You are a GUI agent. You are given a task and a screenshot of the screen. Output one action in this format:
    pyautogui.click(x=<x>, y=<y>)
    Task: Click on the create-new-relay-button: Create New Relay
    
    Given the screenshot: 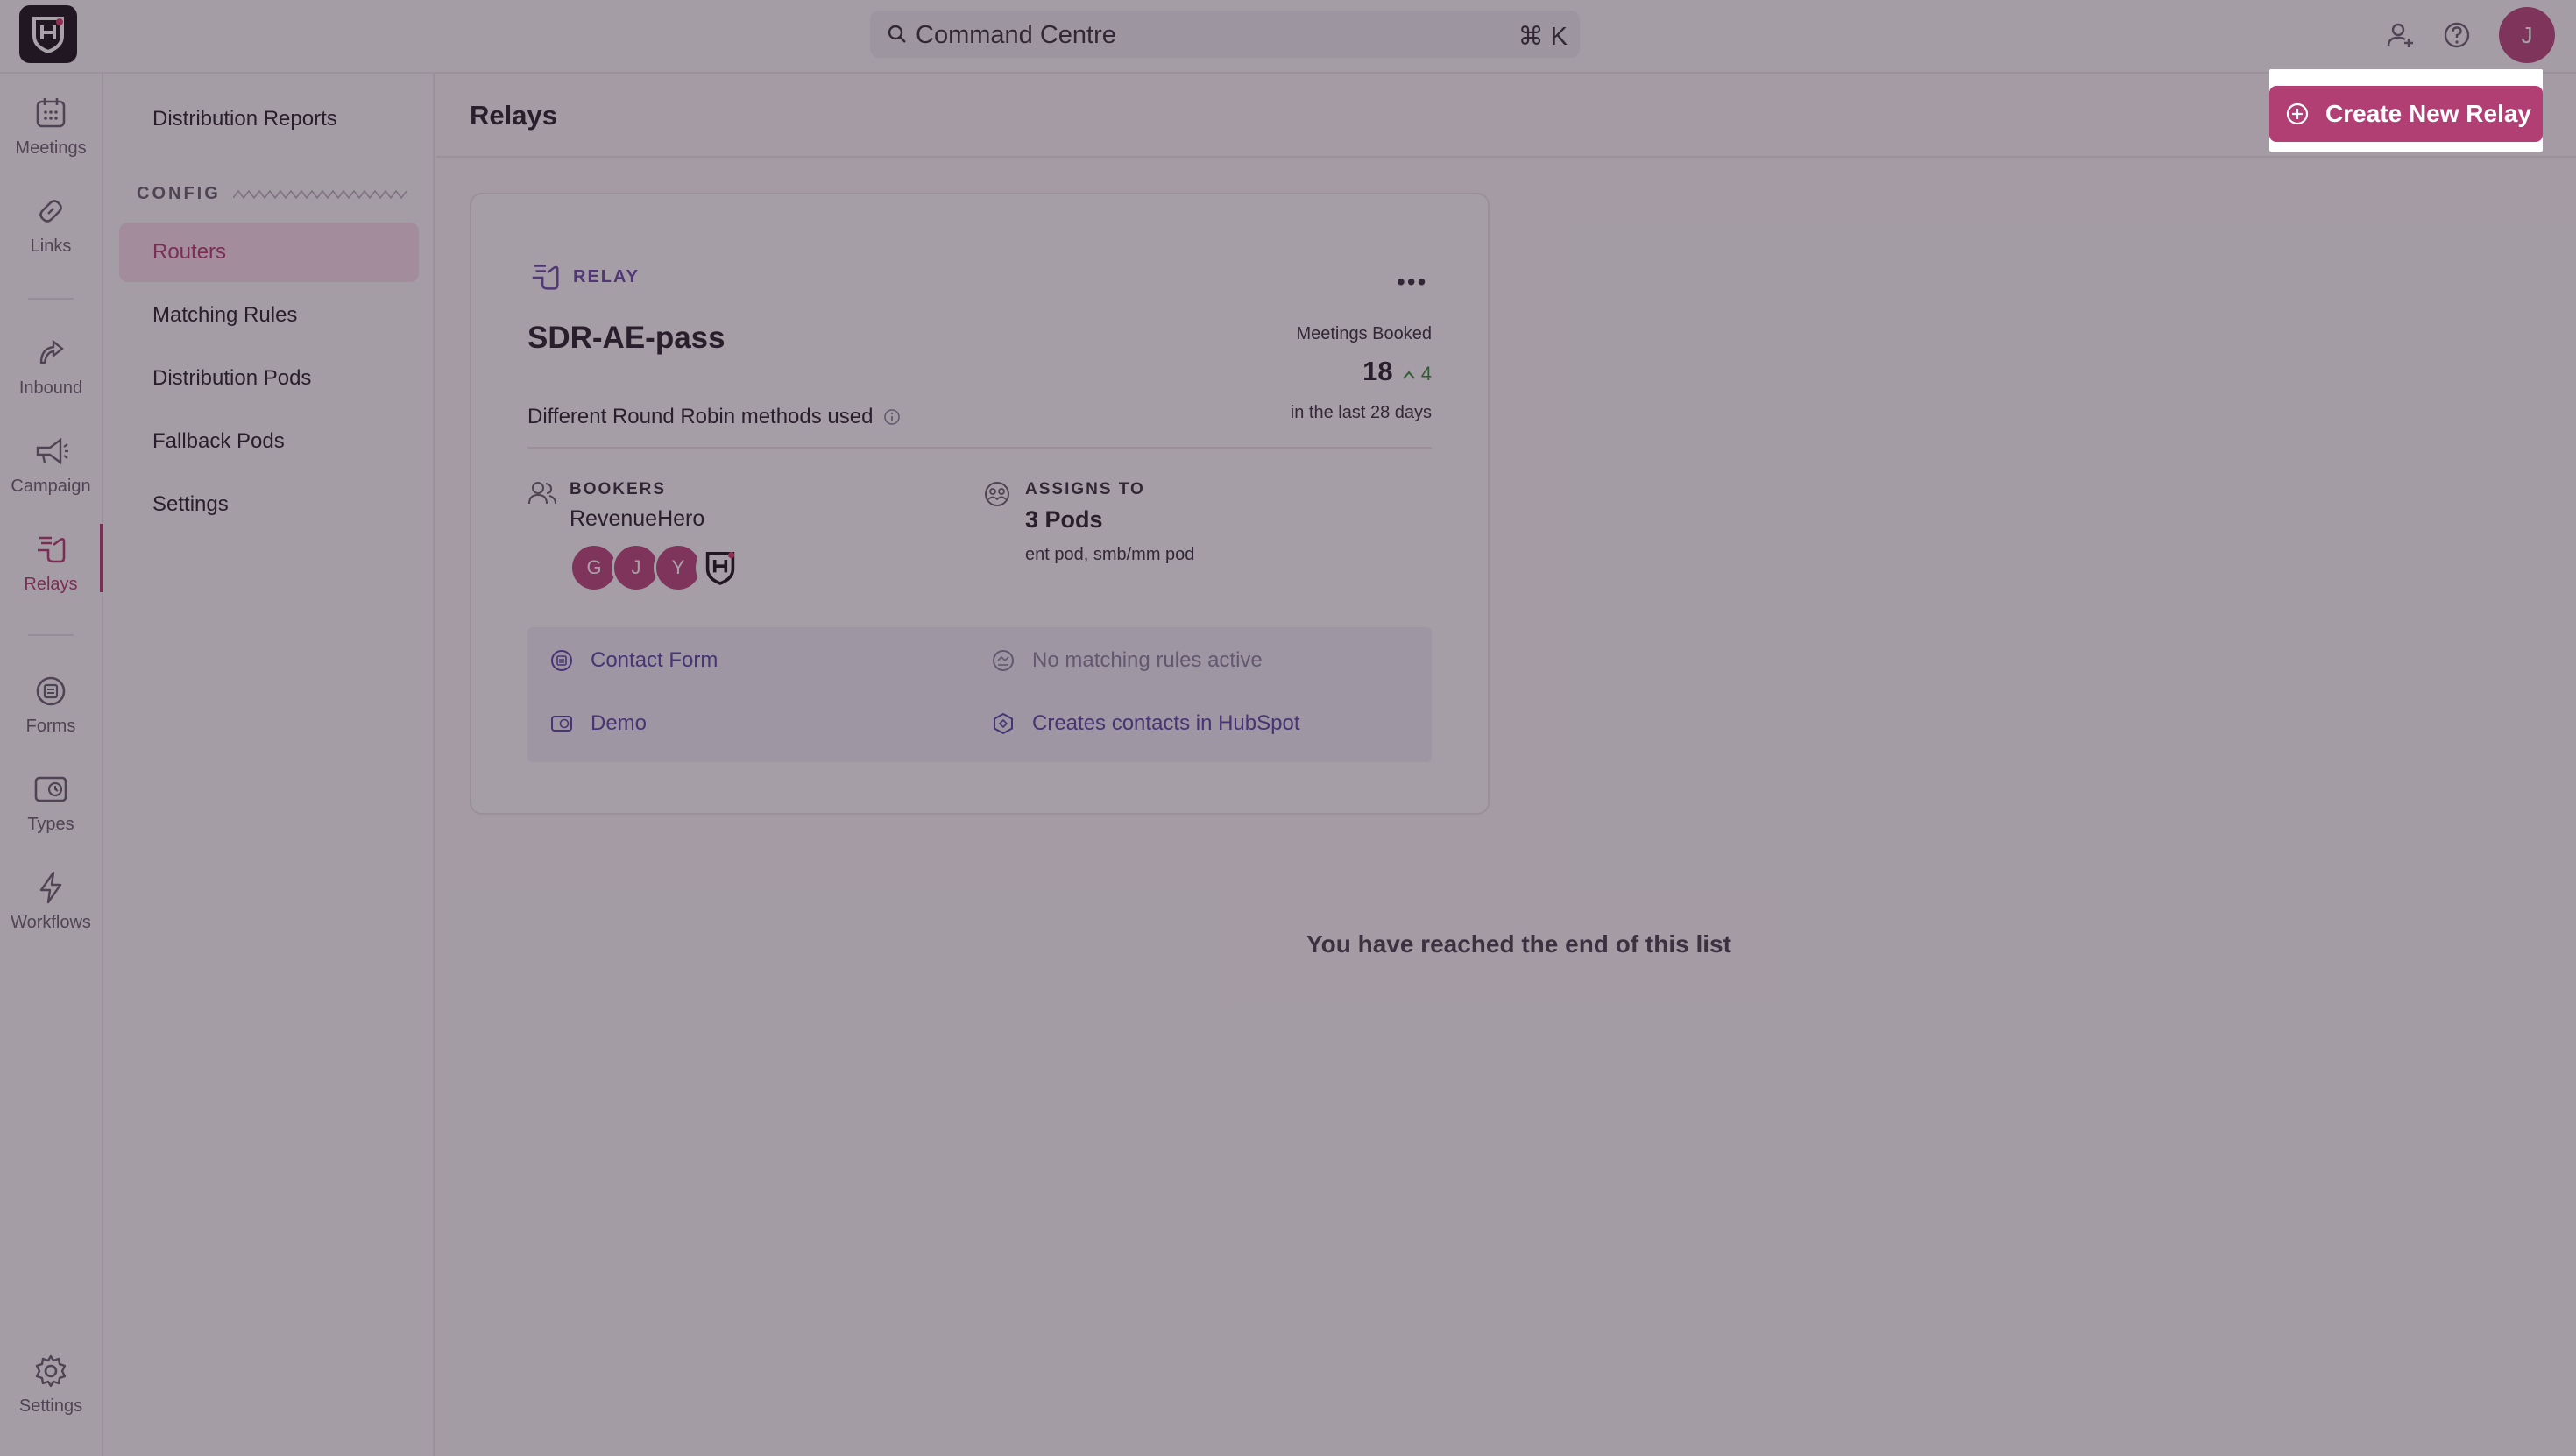 What is the action you would take?
    pyautogui.click(x=2406, y=114)
    